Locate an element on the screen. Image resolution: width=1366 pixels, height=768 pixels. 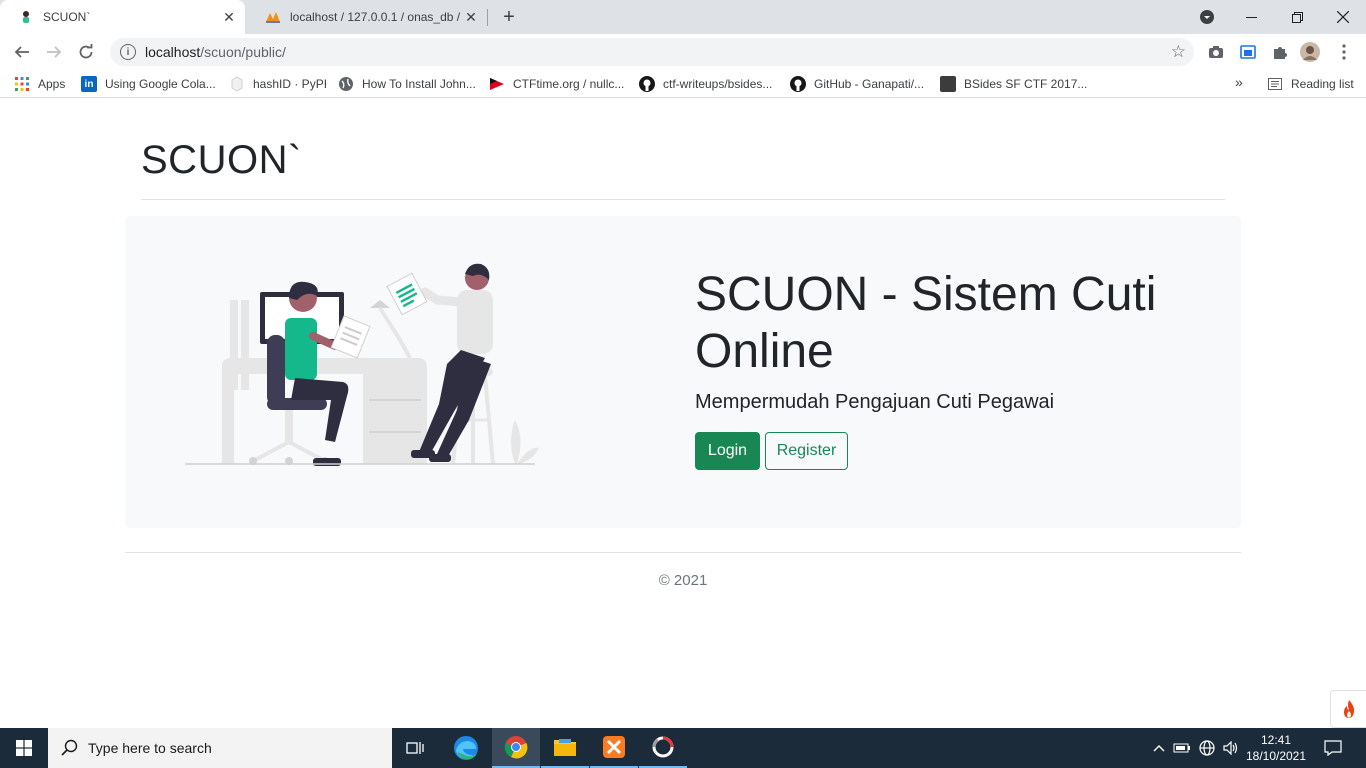
tab-phpmyadmin: localhost / 127.0.0.1 / onas_db / i ✕ is located at coordinates (367, 17).